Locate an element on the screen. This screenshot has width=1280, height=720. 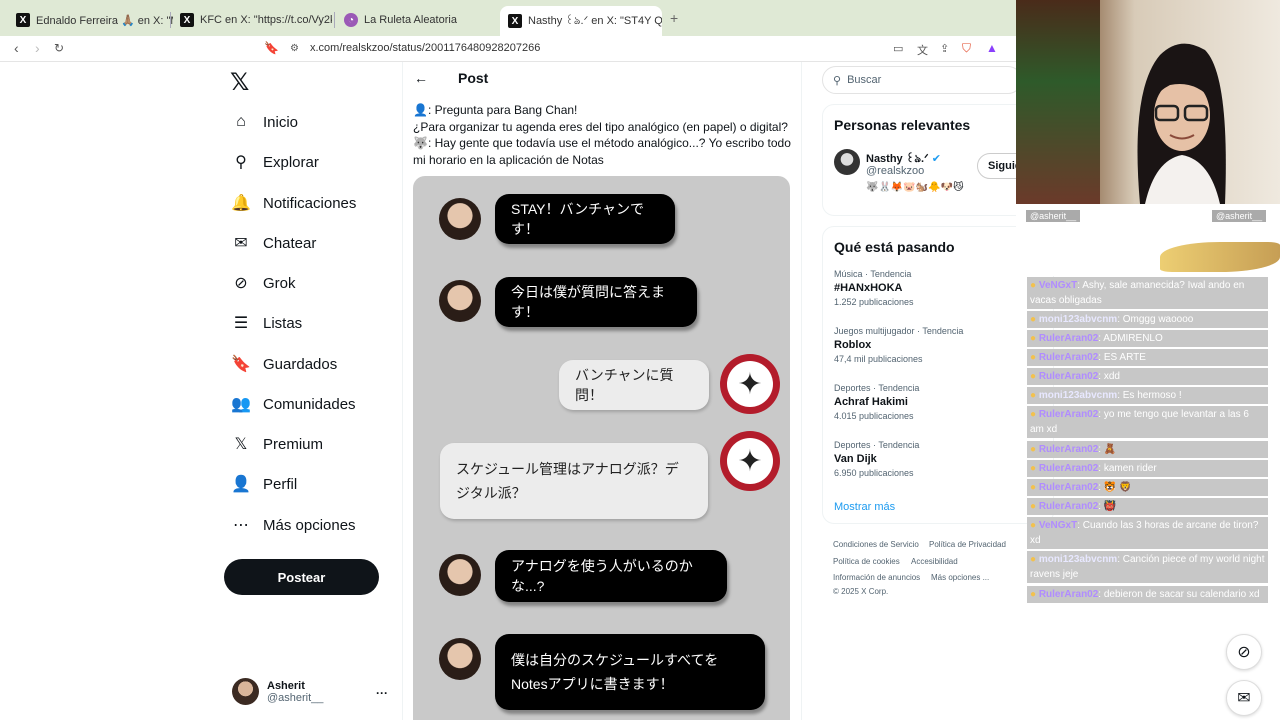
translate-icon: 文 is located at coordinates (922, 50).